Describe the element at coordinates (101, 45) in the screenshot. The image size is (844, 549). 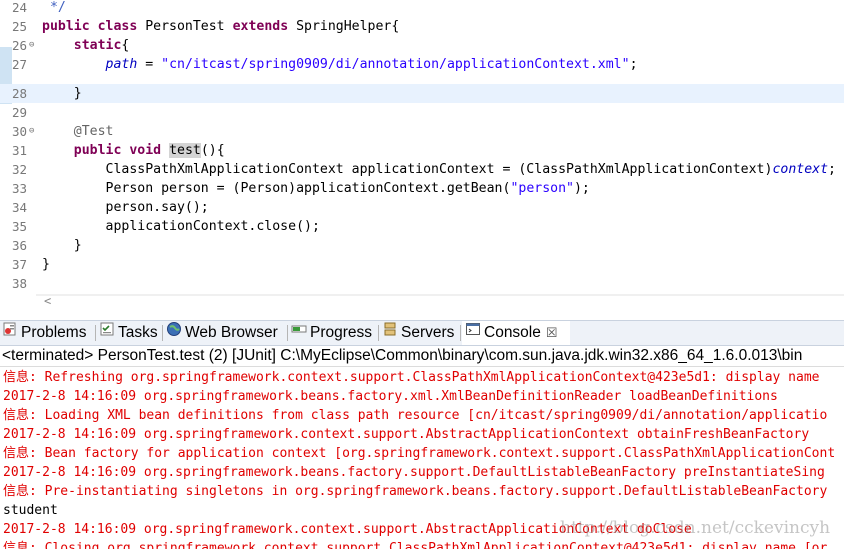
I see `code-text: static{` at that location.